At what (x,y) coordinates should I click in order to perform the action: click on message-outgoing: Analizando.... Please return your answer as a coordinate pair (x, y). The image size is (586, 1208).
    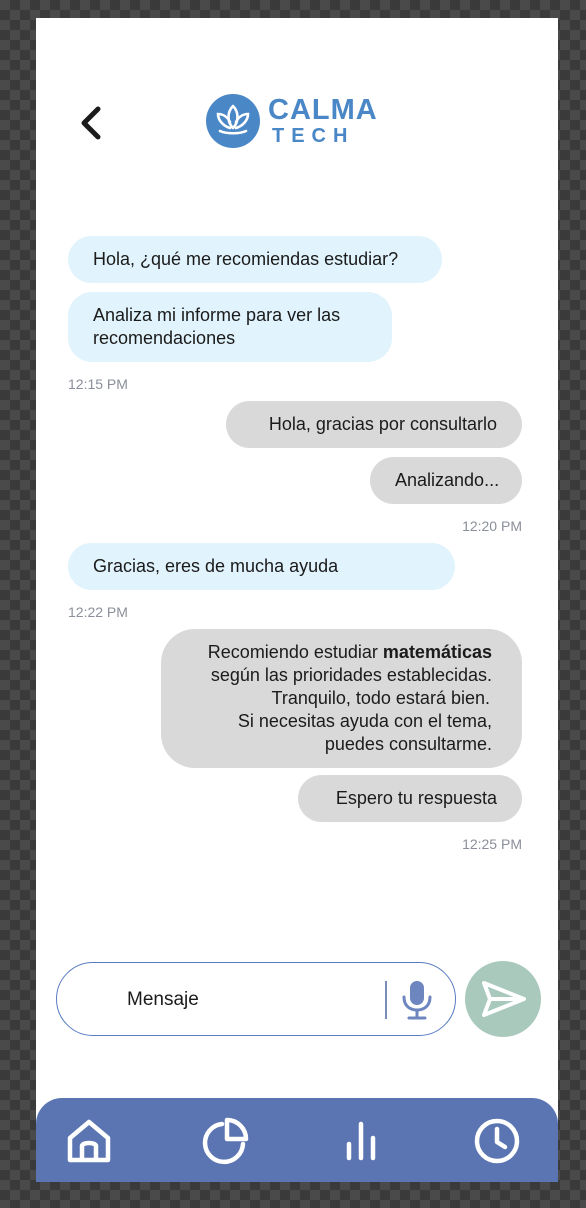
    Looking at the image, I should click on (446, 480).